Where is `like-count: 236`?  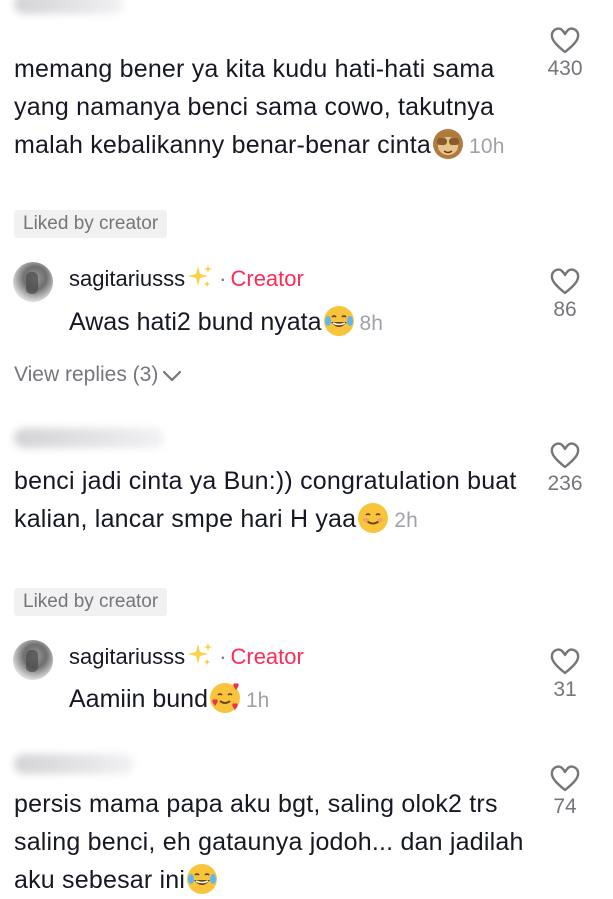 like-count: 236 is located at coordinates (565, 483).